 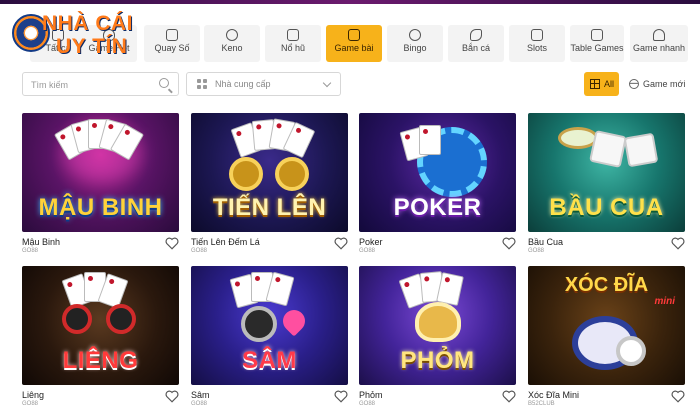 What do you see at coordinates (606, 172) in the screenshot?
I see `game-thumbnail: BẦU CUA` at bounding box center [606, 172].